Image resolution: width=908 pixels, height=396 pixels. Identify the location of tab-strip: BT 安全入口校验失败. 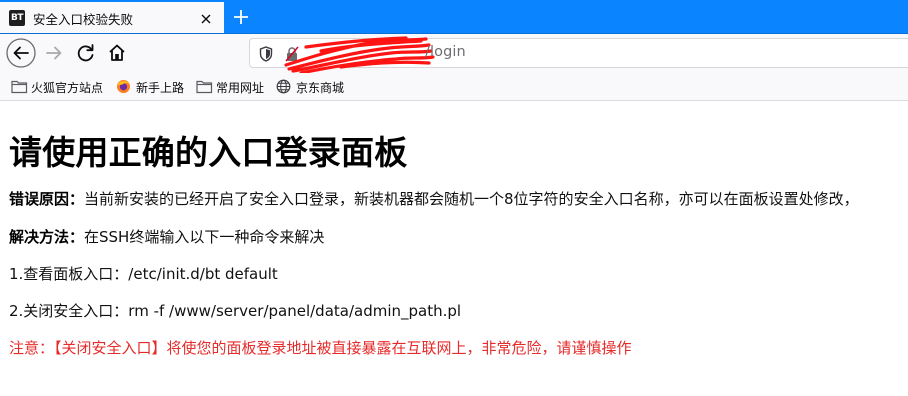
(454, 17).